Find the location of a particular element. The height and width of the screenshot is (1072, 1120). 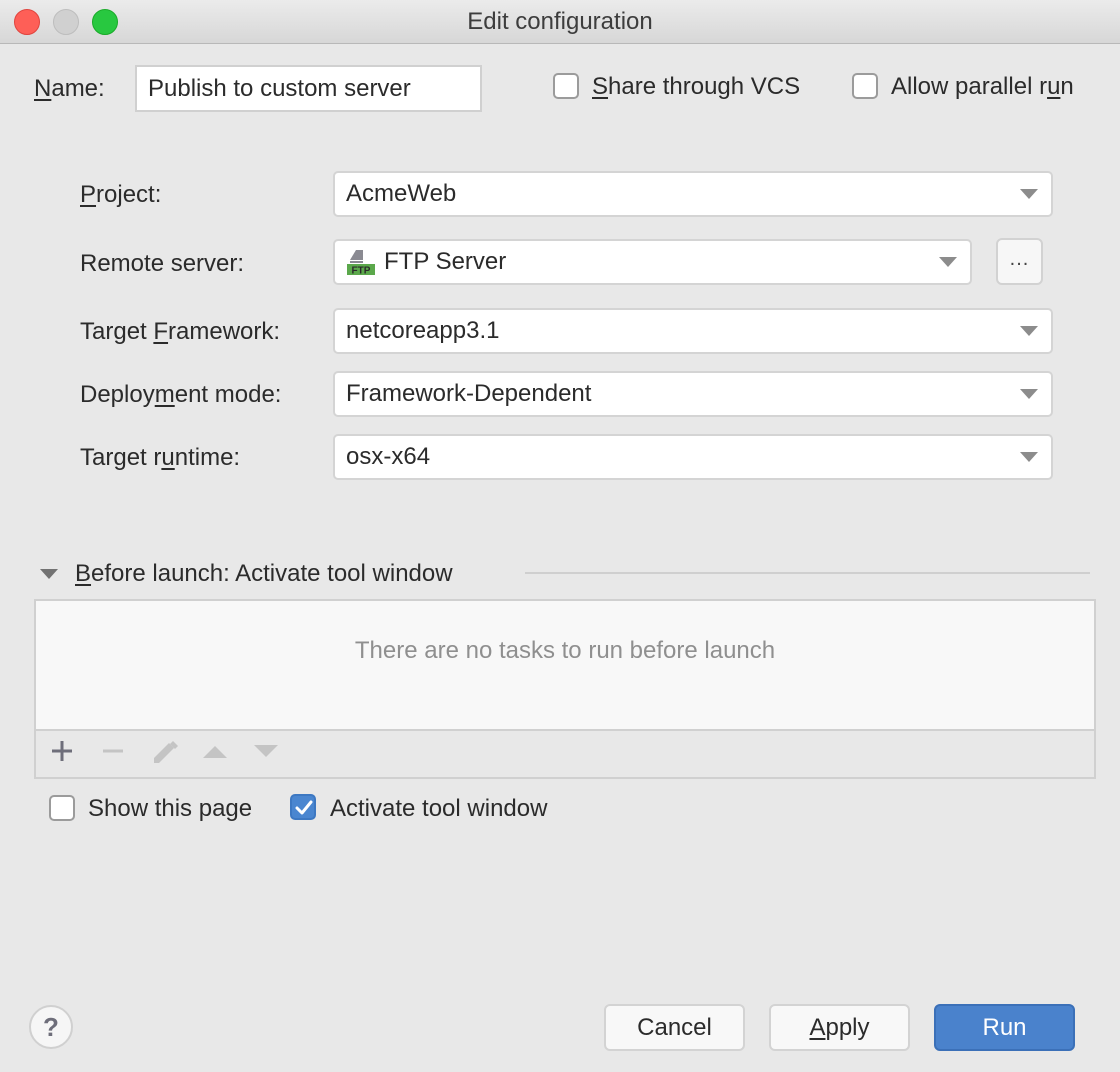

ftp-server-icon: FTP is located at coordinates (361, 262).